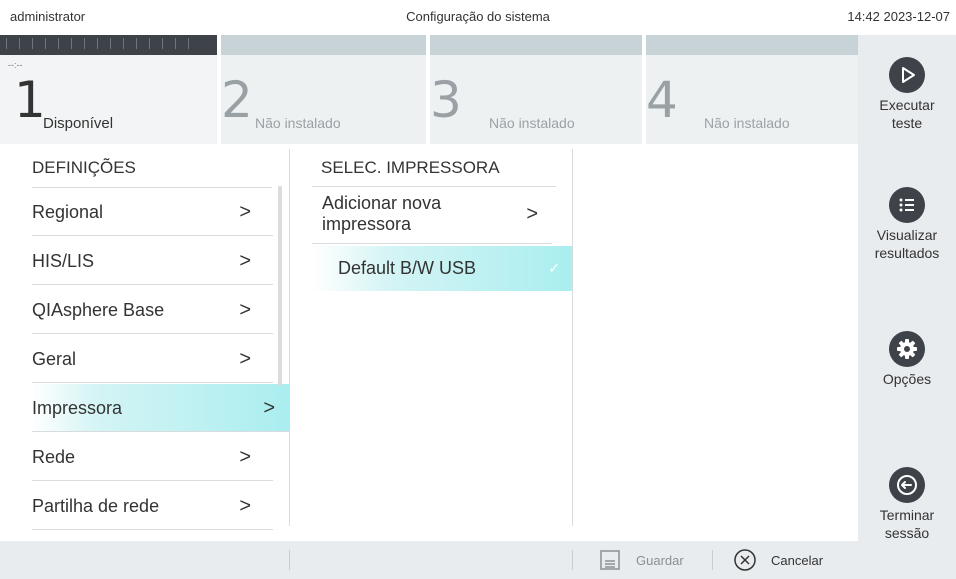 The image size is (956, 579). Describe the element at coordinates (152, 457) in the screenshot. I see `settings-item-network: Rede >` at that location.